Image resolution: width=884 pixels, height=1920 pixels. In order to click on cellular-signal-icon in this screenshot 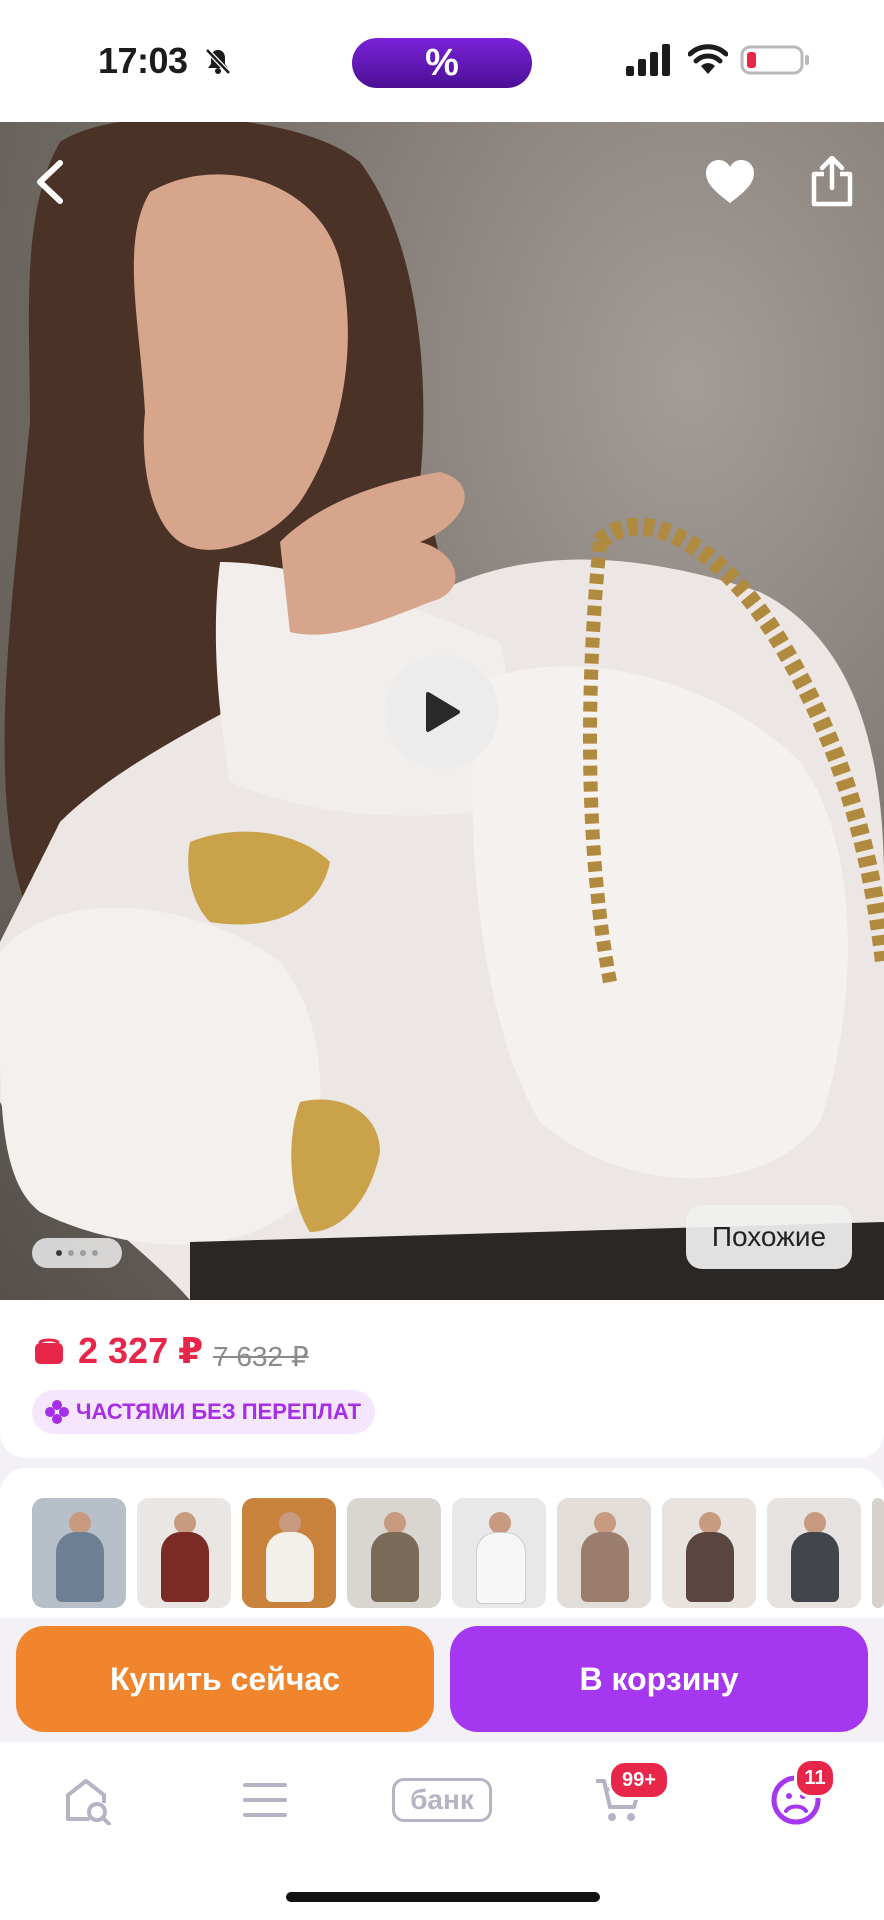, I will do `click(649, 60)`.